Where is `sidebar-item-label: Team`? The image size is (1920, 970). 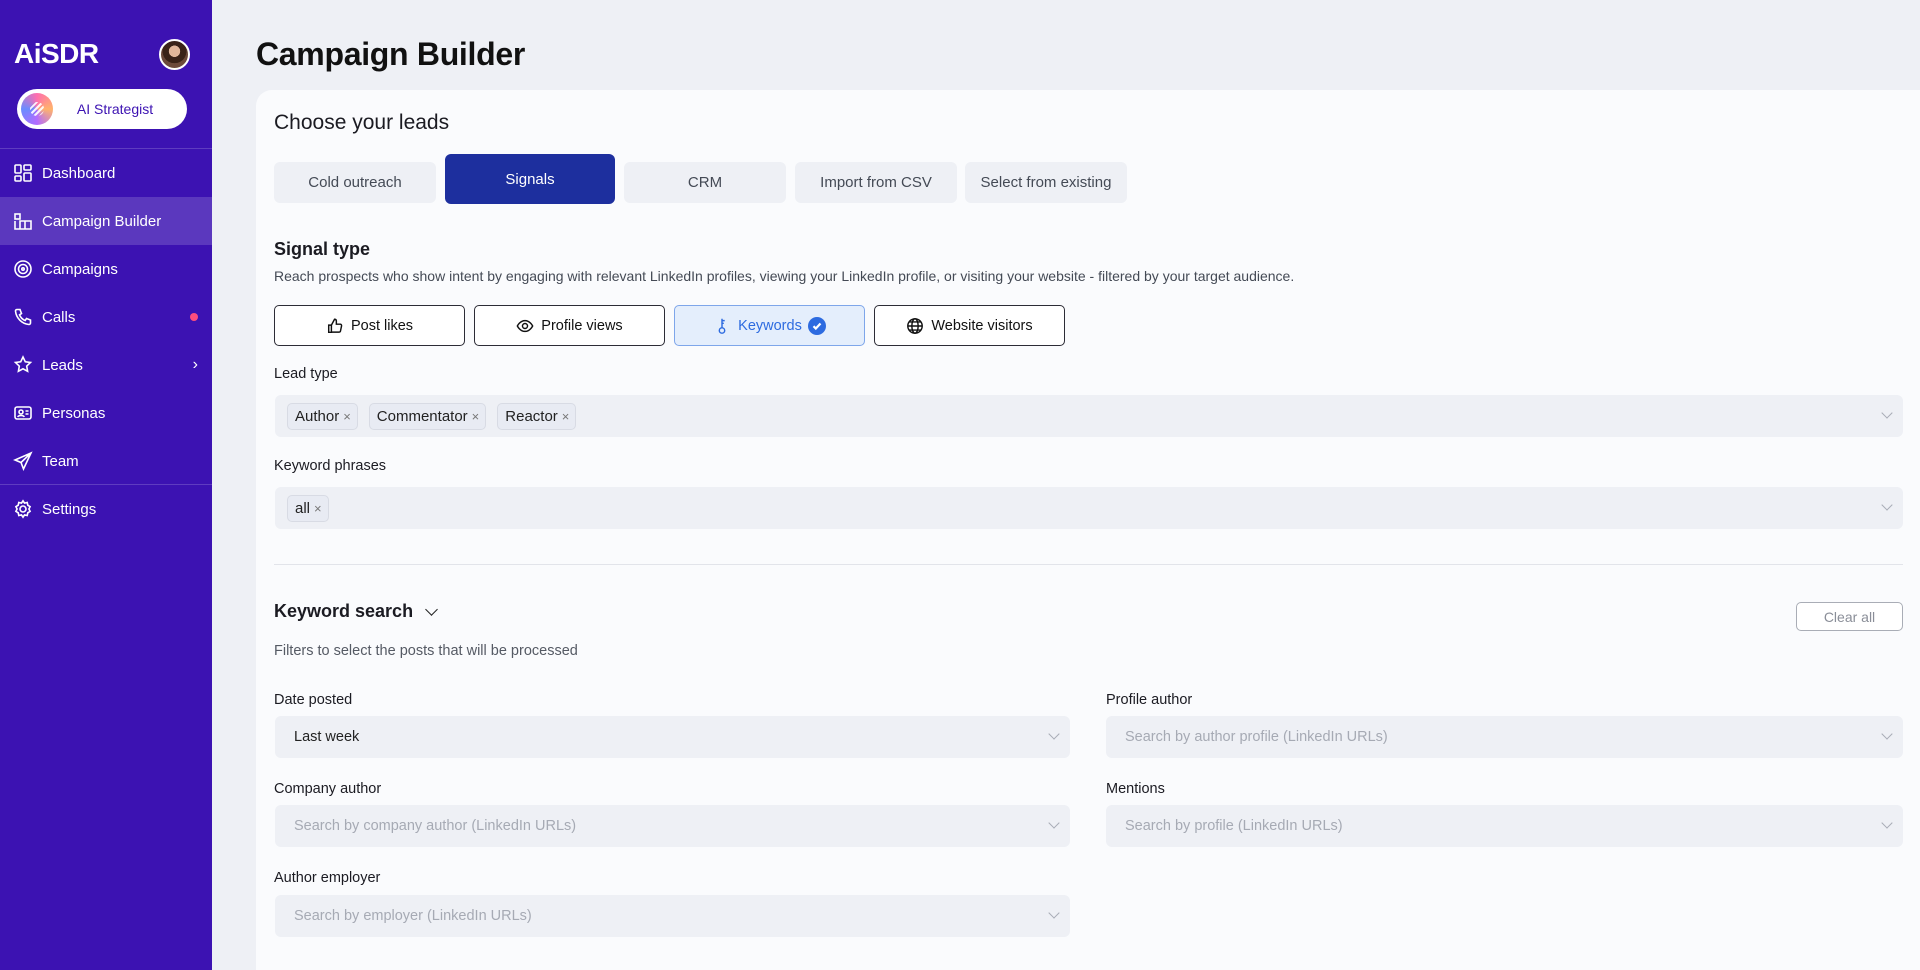
sidebar-item-label: Team is located at coordinates (60, 461).